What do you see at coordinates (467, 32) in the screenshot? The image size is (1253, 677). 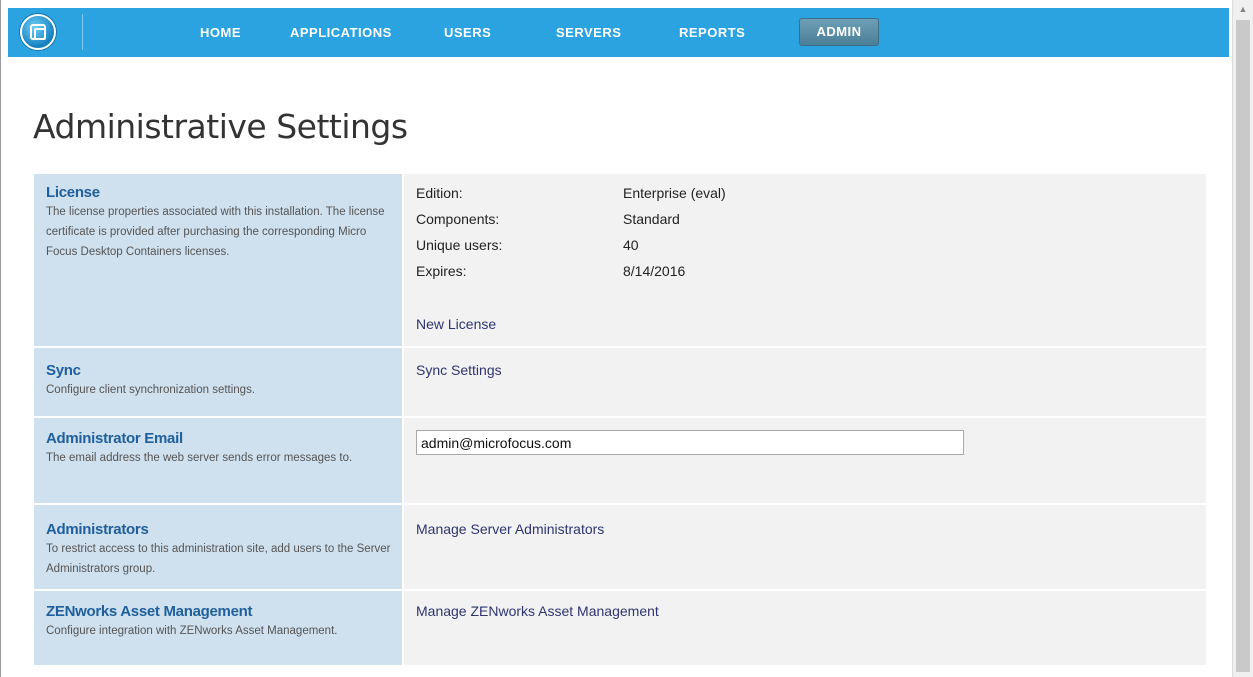 I see `nav-users: USERS` at bounding box center [467, 32].